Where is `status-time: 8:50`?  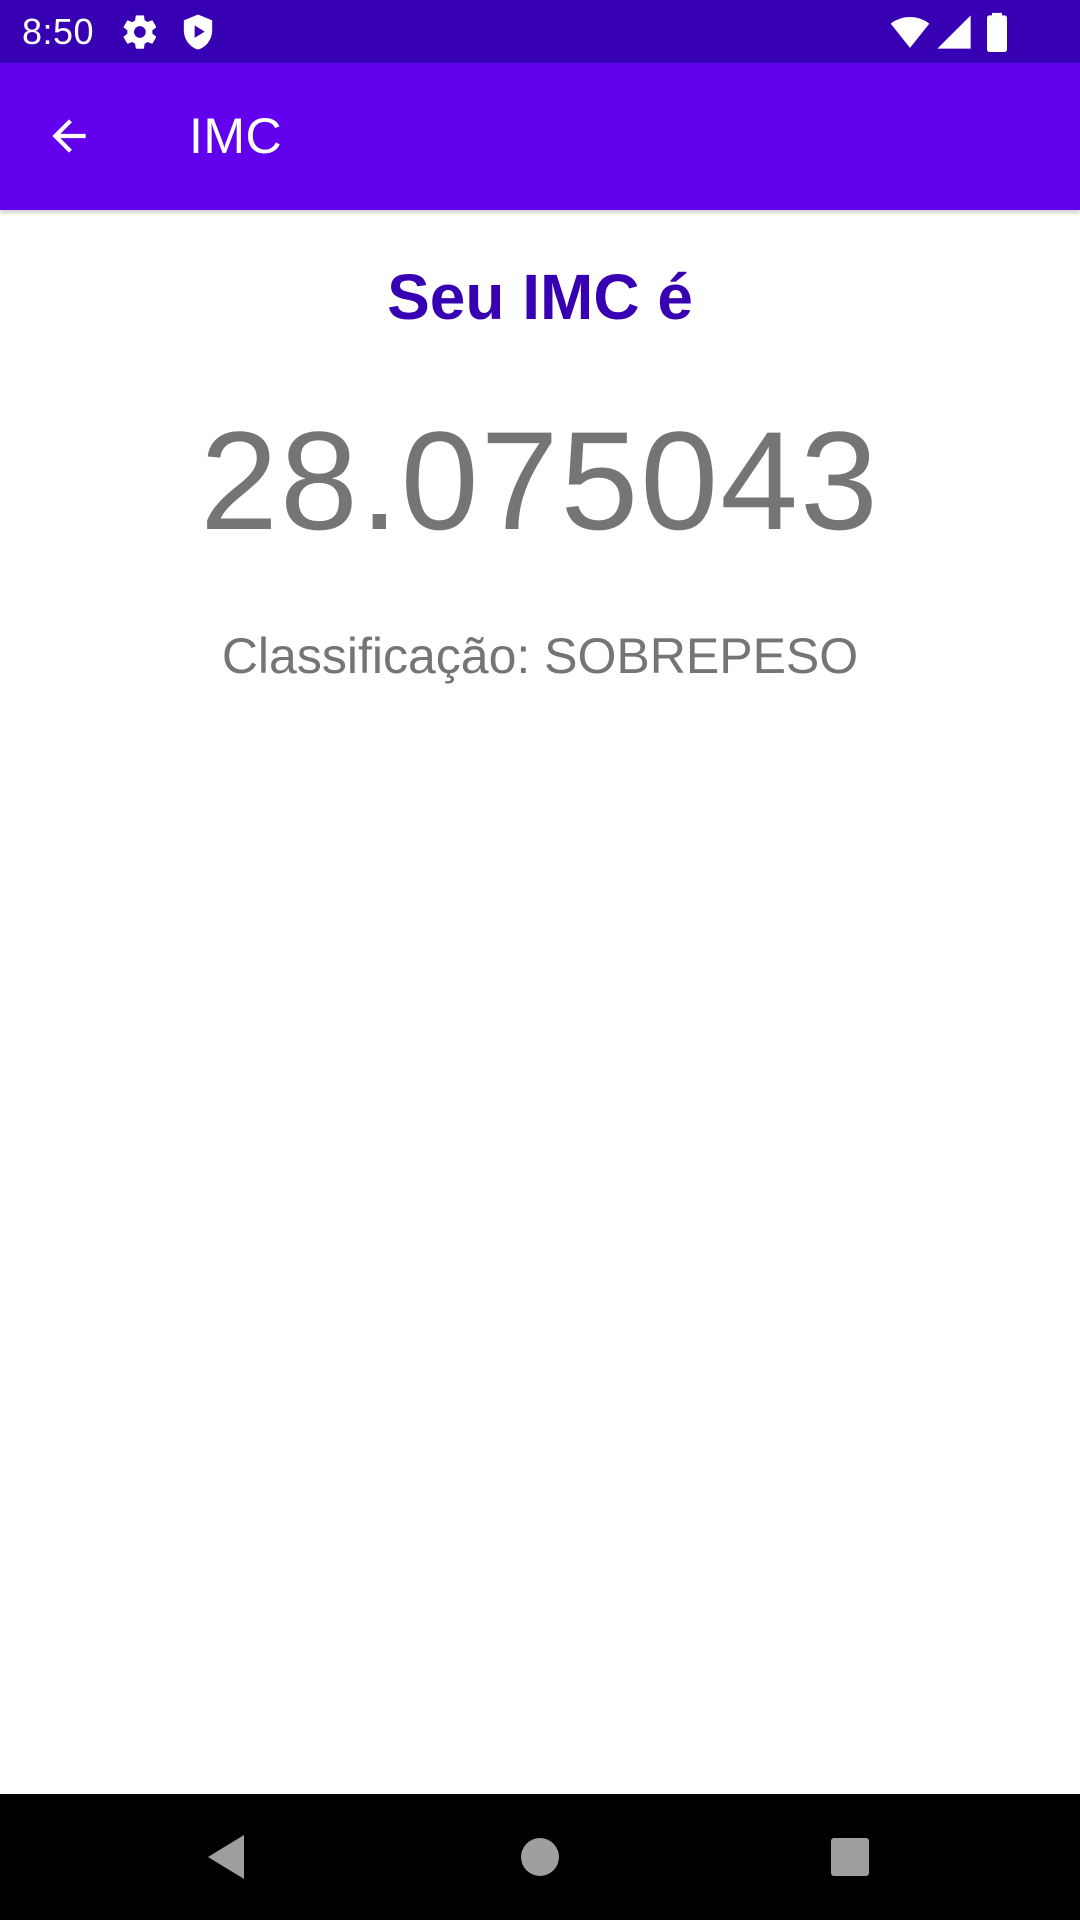
status-time: 8:50 is located at coordinates (58, 31).